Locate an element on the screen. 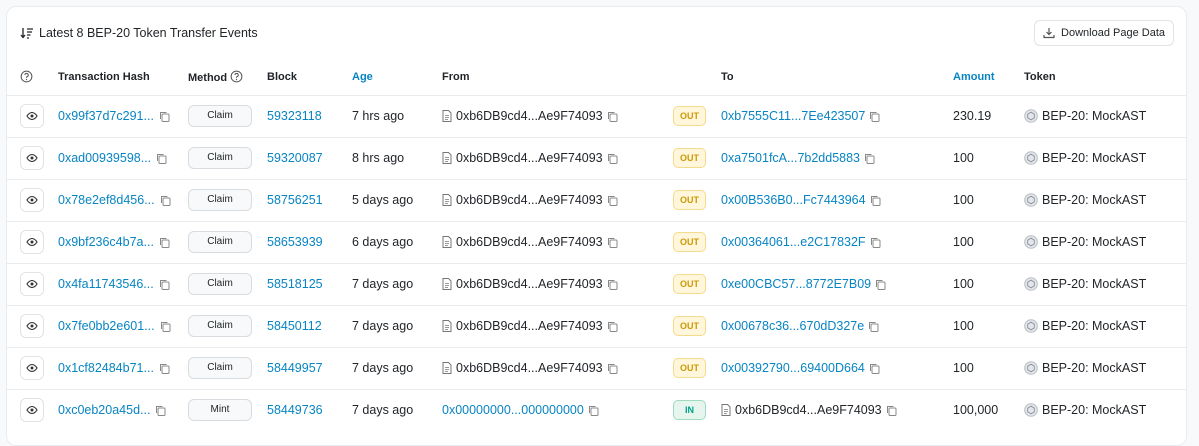 The height and width of the screenshot is (446, 1199). to-address: 0x00B536B0...Fc7443964 is located at coordinates (793, 200).